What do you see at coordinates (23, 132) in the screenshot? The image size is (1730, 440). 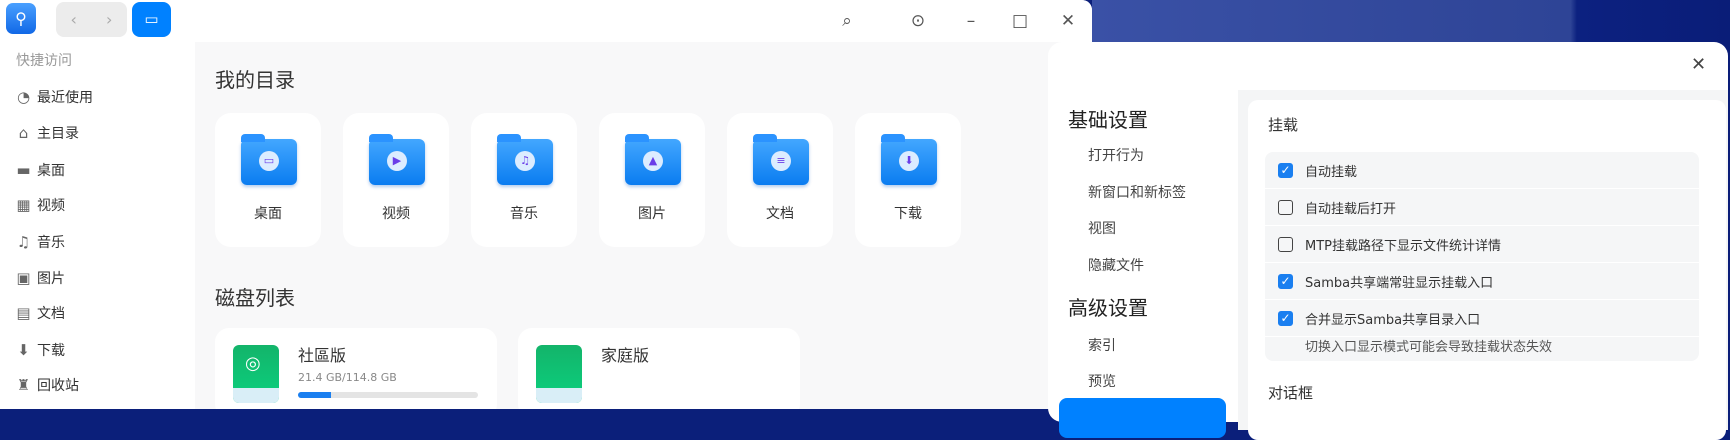 I see `home-icon: ⌂` at bounding box center [23, 132].